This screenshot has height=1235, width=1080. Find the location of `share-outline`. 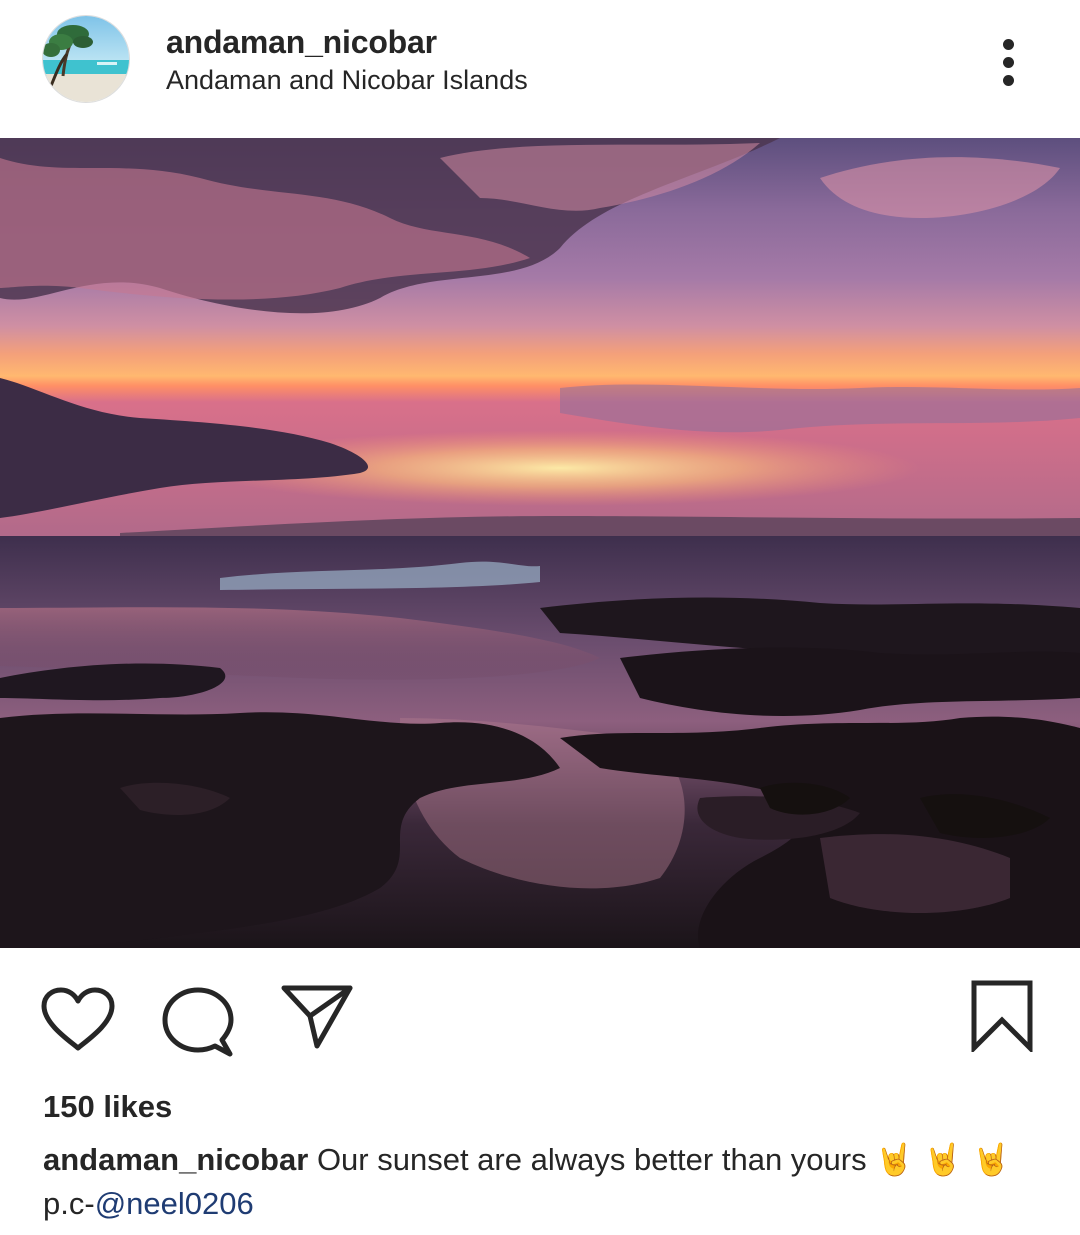

share-outline is located at coordinates (317, 1017).